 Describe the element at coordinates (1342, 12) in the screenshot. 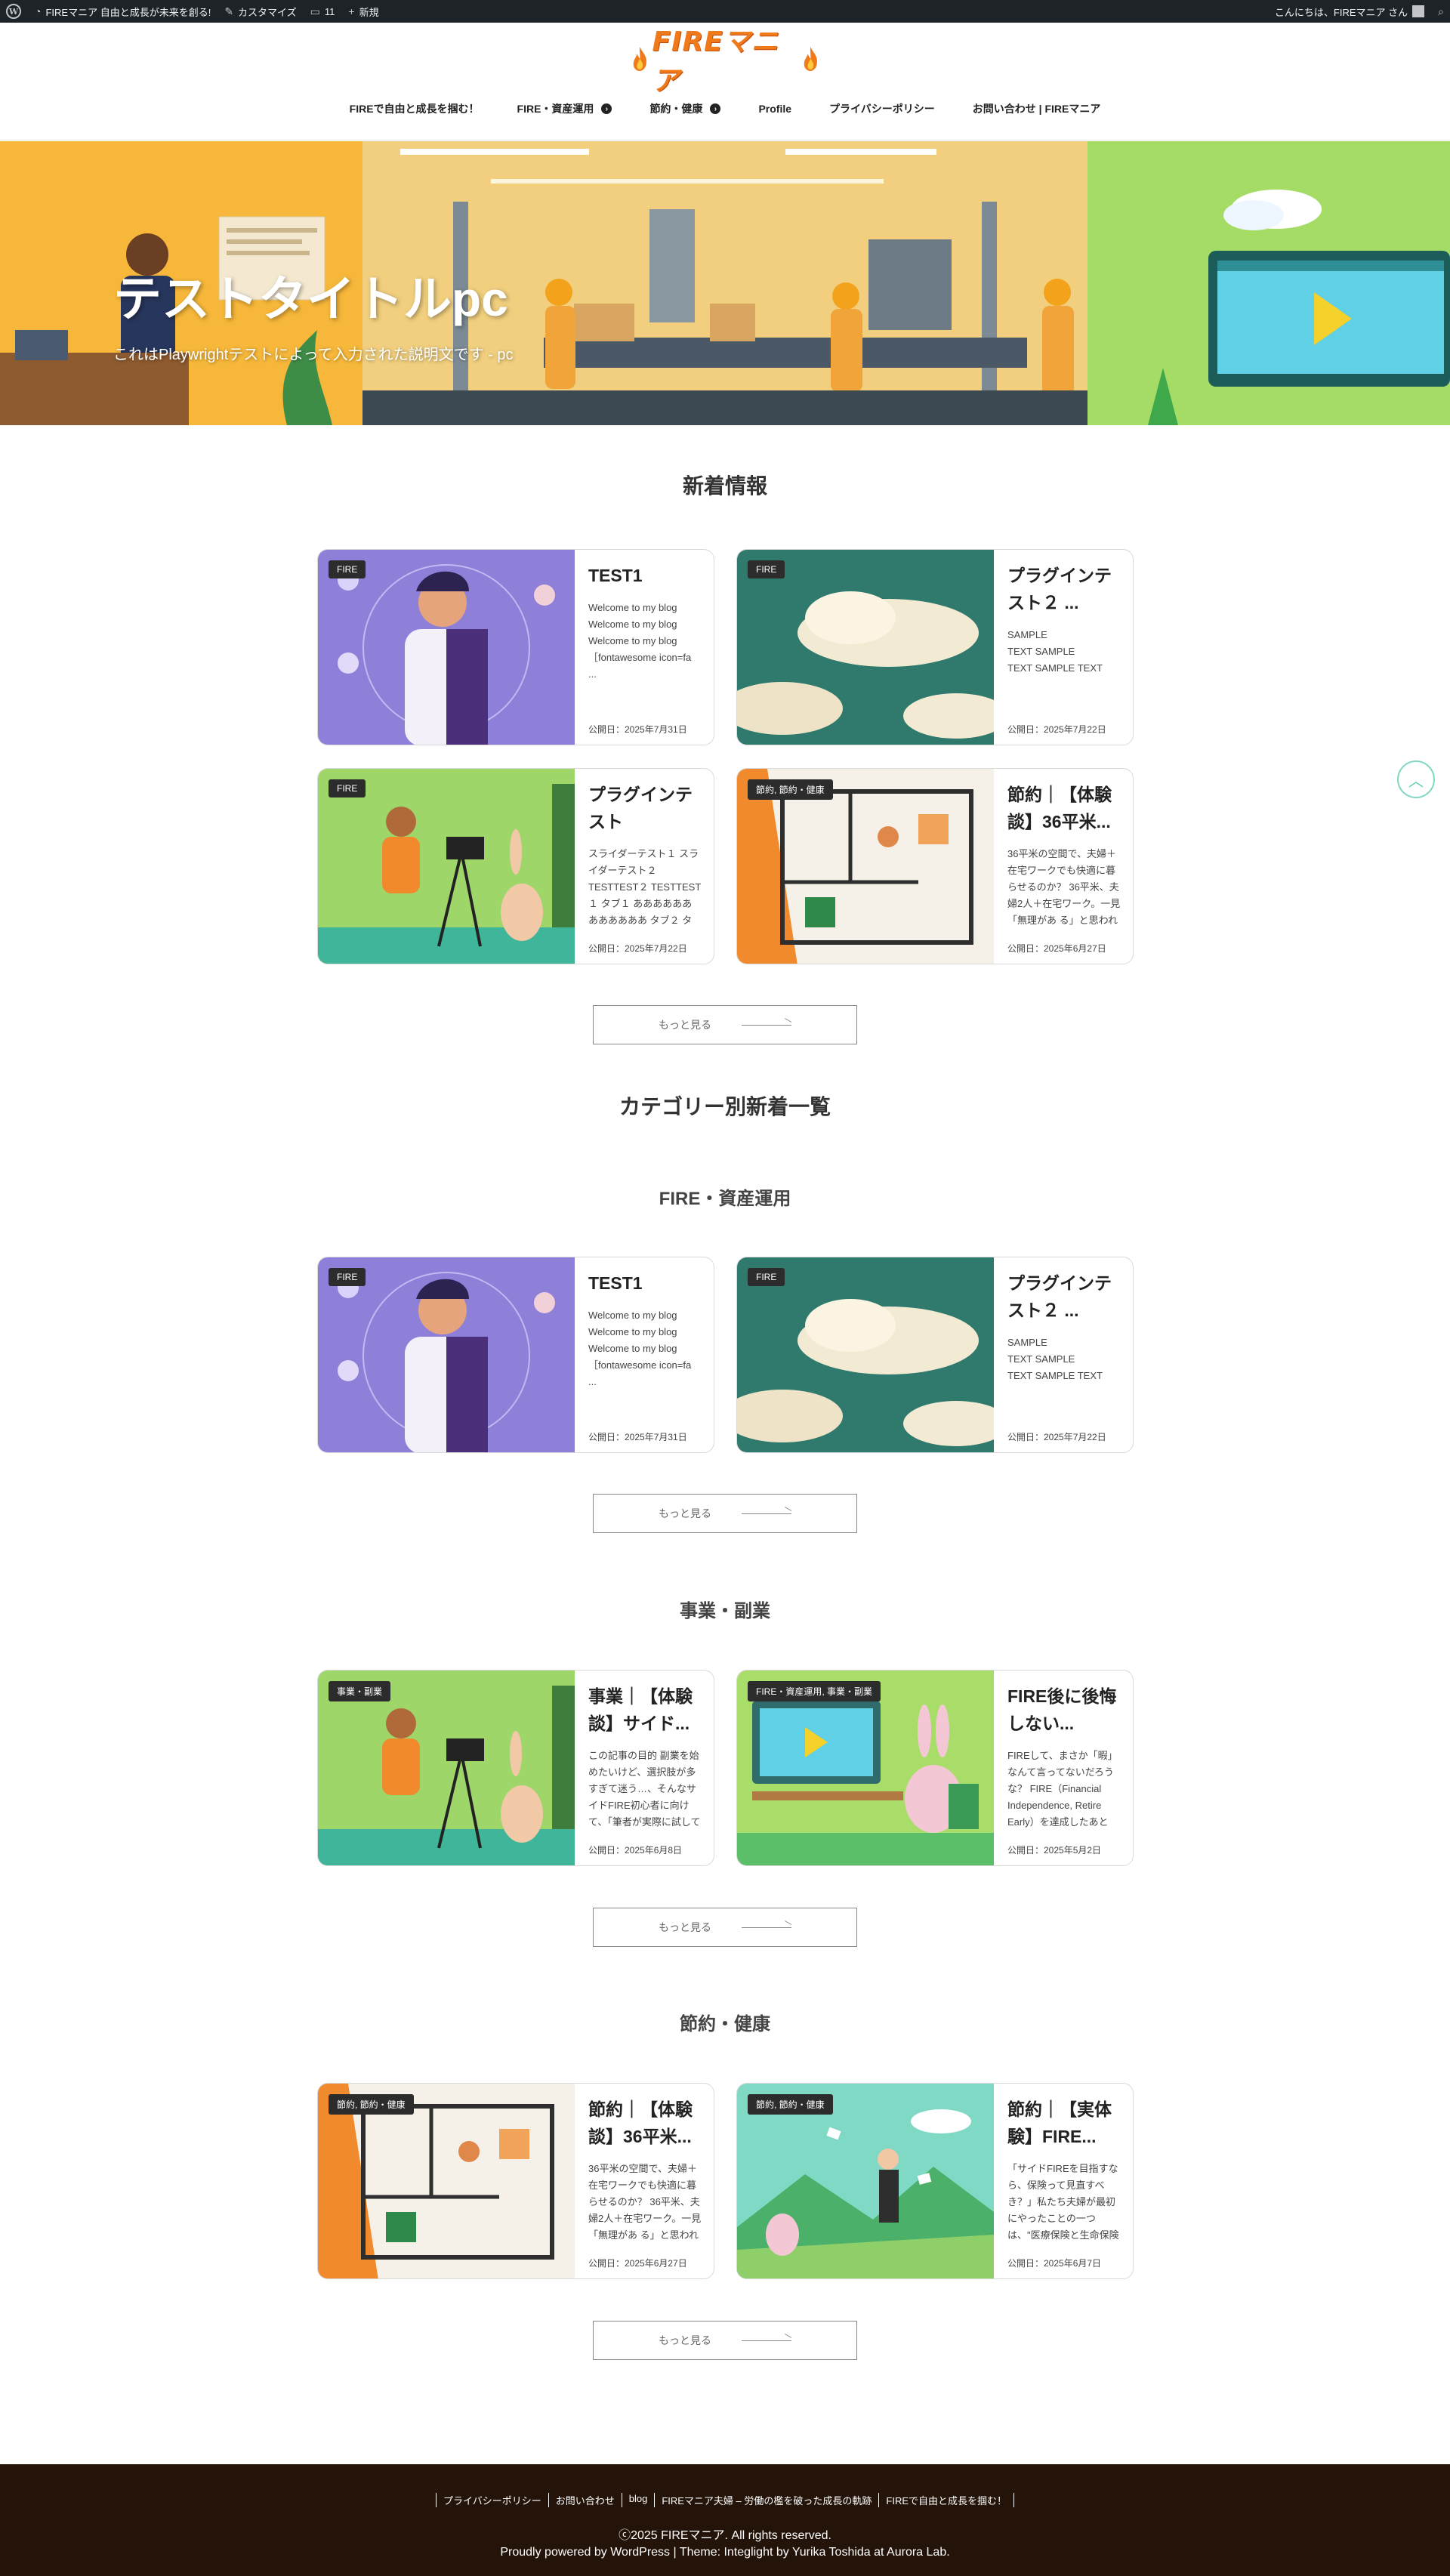

I see `admin-greeting: こんにちは、FIREマニア さん` at that location.